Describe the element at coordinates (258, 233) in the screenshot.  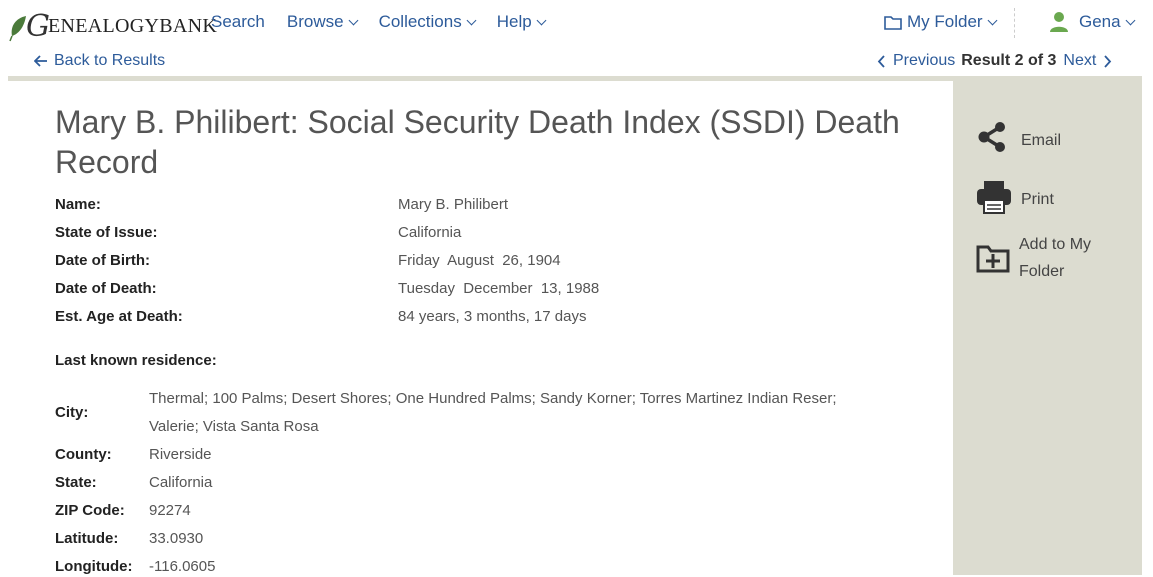
I see `field-row: State of Issue: California` at that location.